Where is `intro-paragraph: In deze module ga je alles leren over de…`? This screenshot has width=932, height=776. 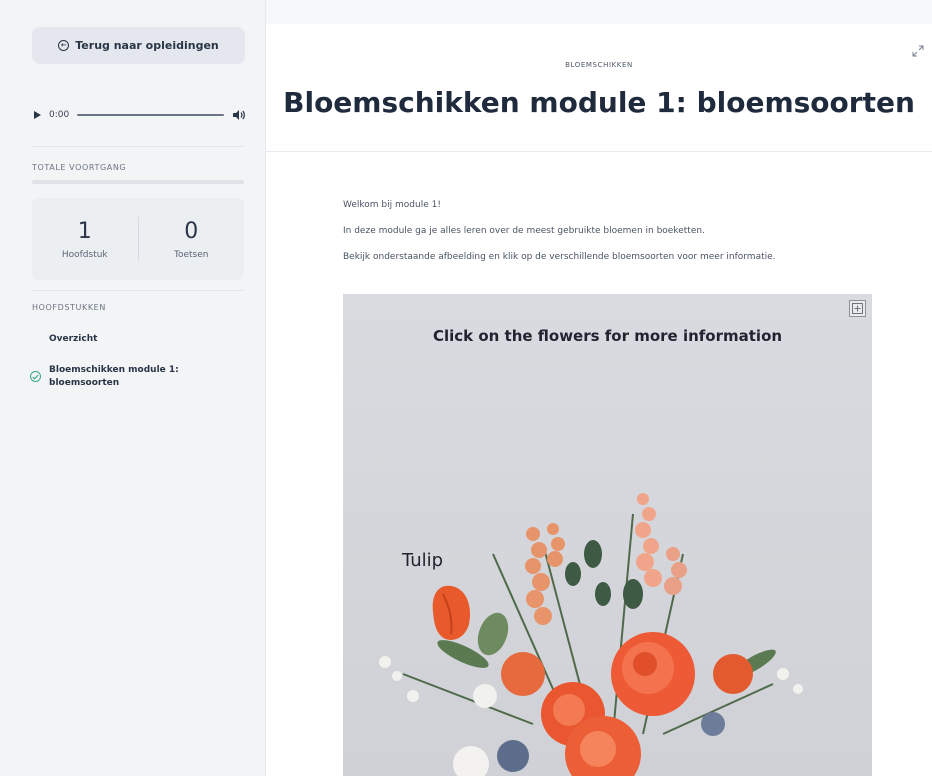 intro-paragraph: In deze module ga je alles leren over de… is located at coordinates (524, 231).